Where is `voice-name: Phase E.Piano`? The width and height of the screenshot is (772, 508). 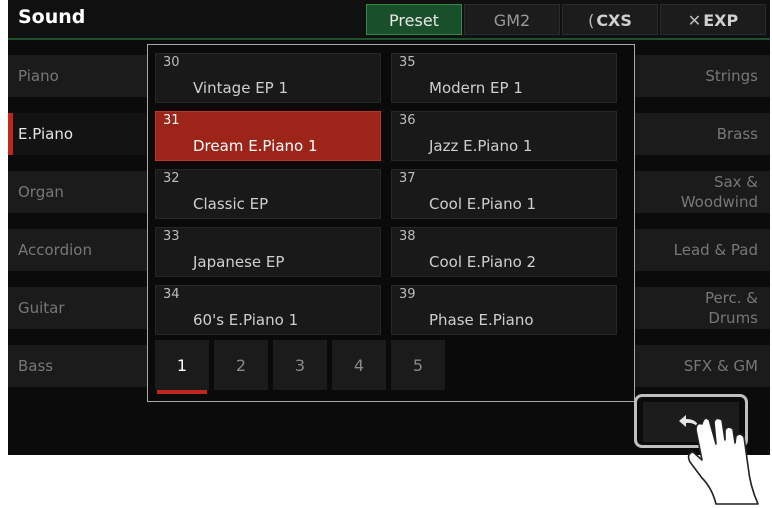 voice-name: Phase E.Piano is located at coordinates (481, 320).